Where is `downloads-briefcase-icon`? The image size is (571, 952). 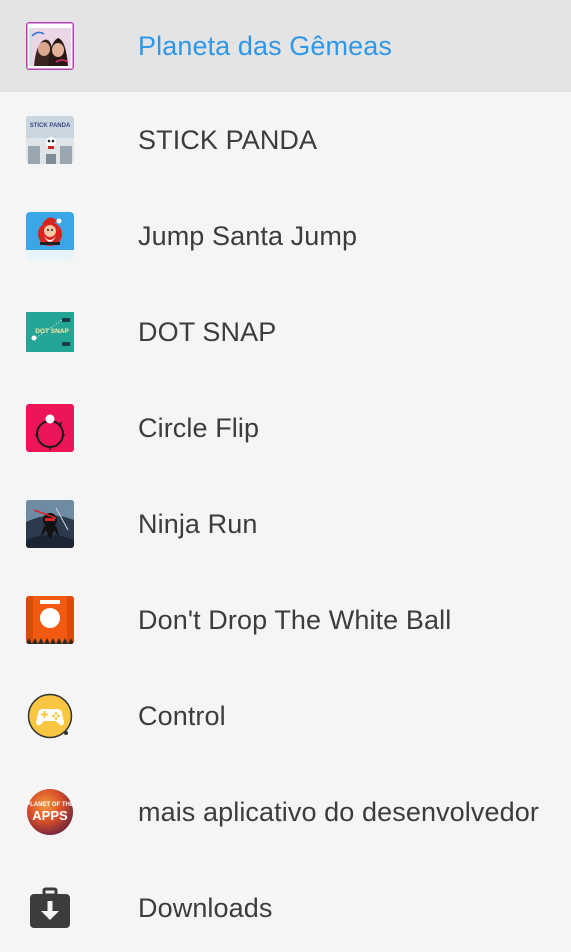
downloads-briefcase-icon is located at coordinates (50, 908).